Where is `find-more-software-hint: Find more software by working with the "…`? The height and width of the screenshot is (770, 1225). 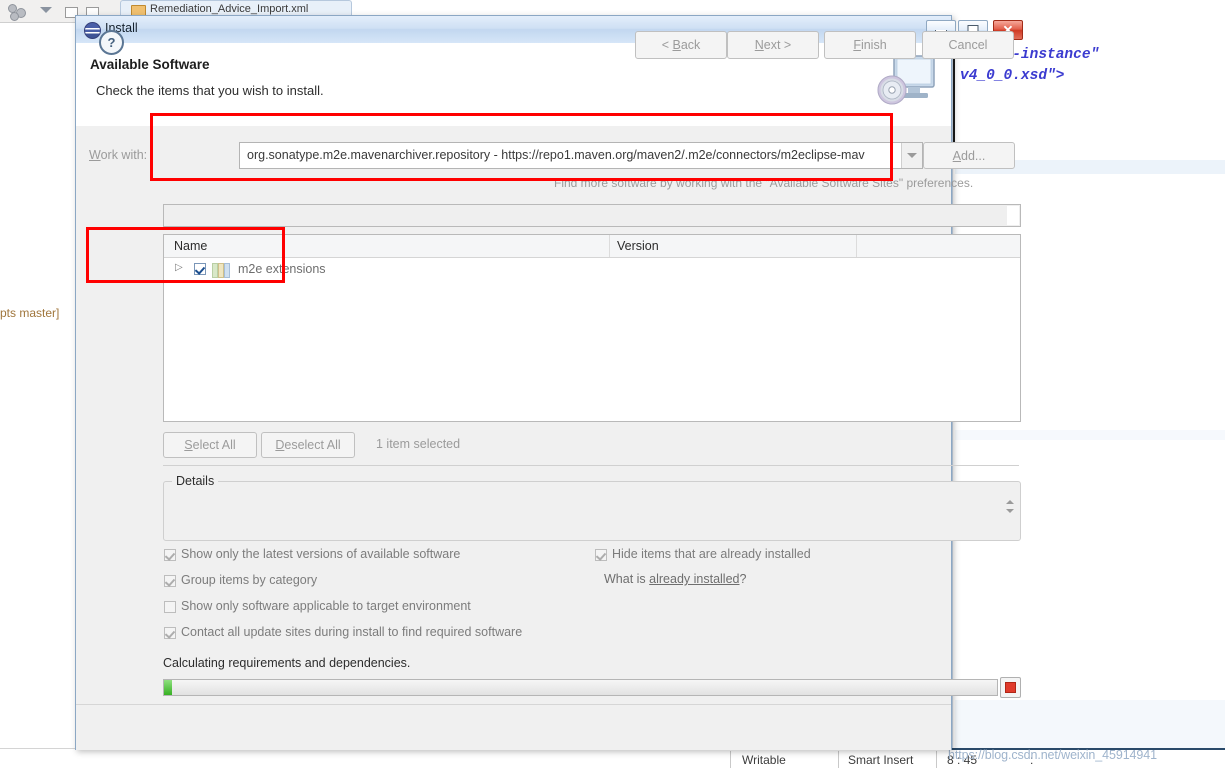 find-more-software-hint: Find more software by working with the "… is located at coordinates (764, 183).